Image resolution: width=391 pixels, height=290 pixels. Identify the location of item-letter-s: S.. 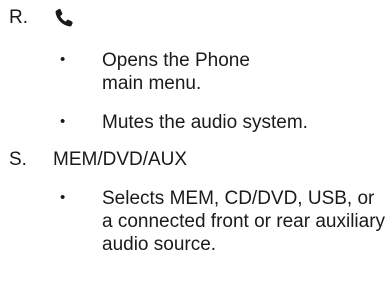
(18, 159).